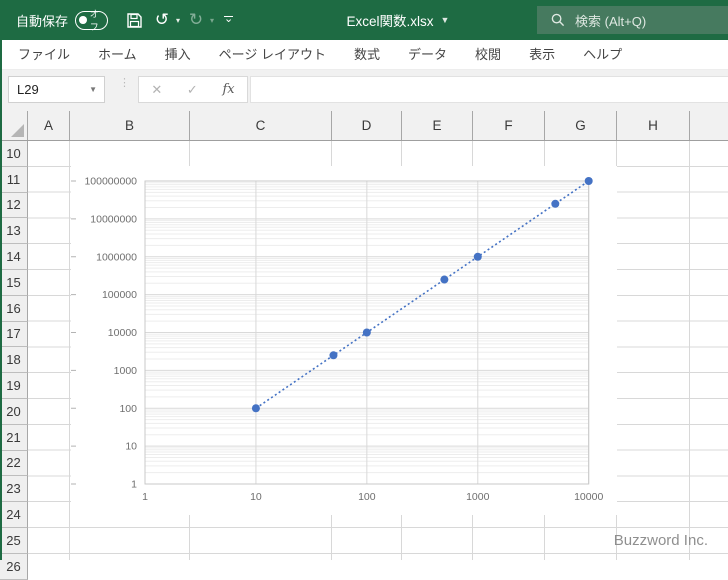 The image size is (728, 580). Describe the element at coordinates (93, 89) in the screenshot. I see `name-box-caret-icon: ▼` at that location.